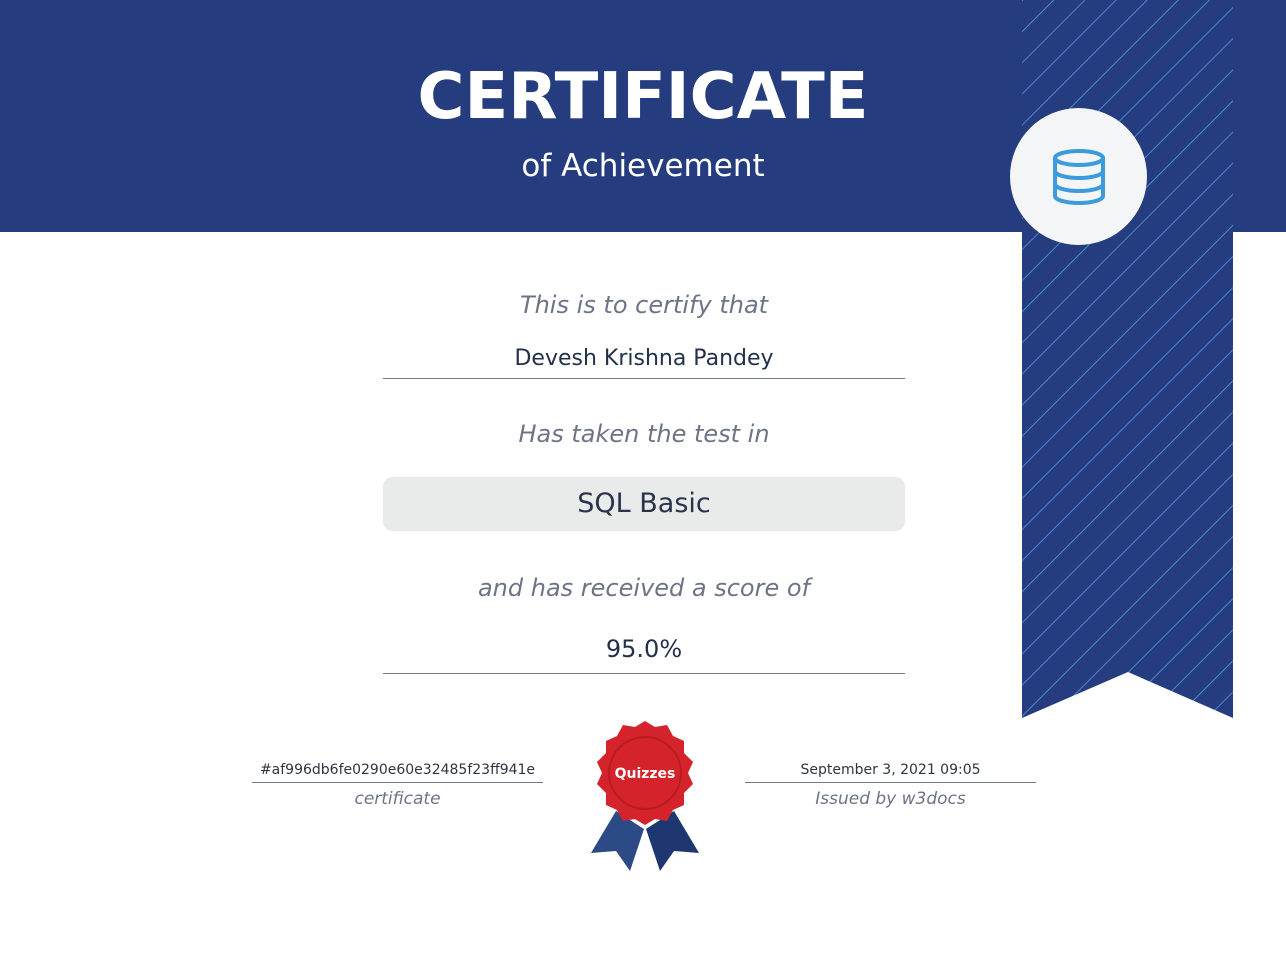  I want to click on issued-date: September 3, 2021 09:05, so click(890, 771).